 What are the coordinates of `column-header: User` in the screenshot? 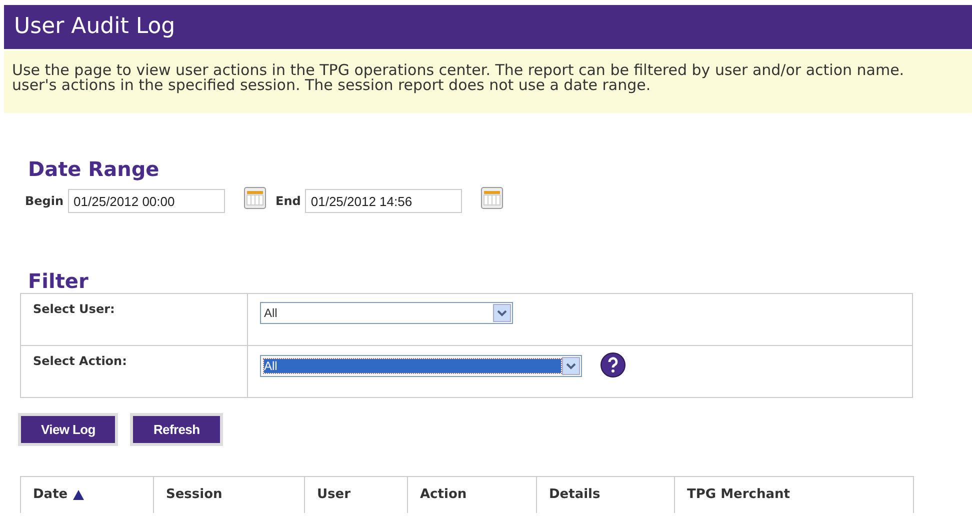 It's located at (334, 494).